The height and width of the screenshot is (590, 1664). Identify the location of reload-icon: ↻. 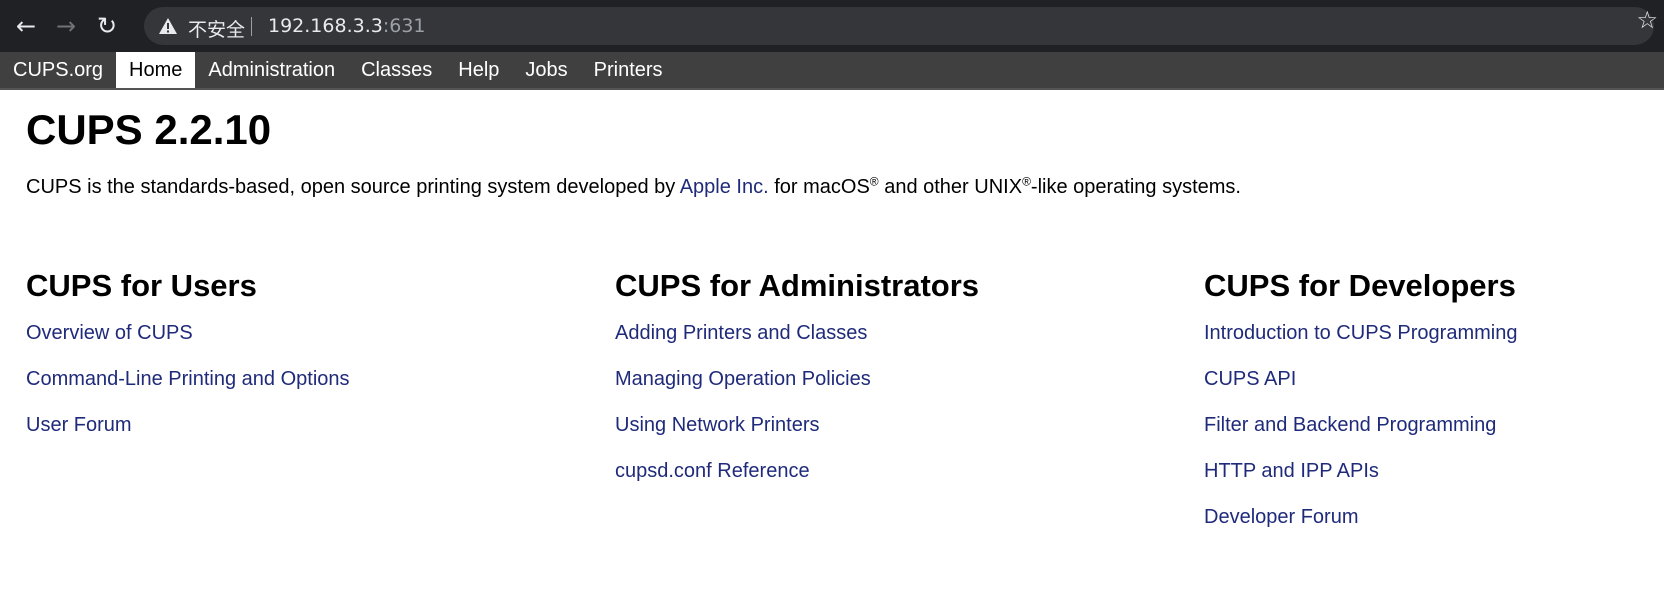
(107, 26).